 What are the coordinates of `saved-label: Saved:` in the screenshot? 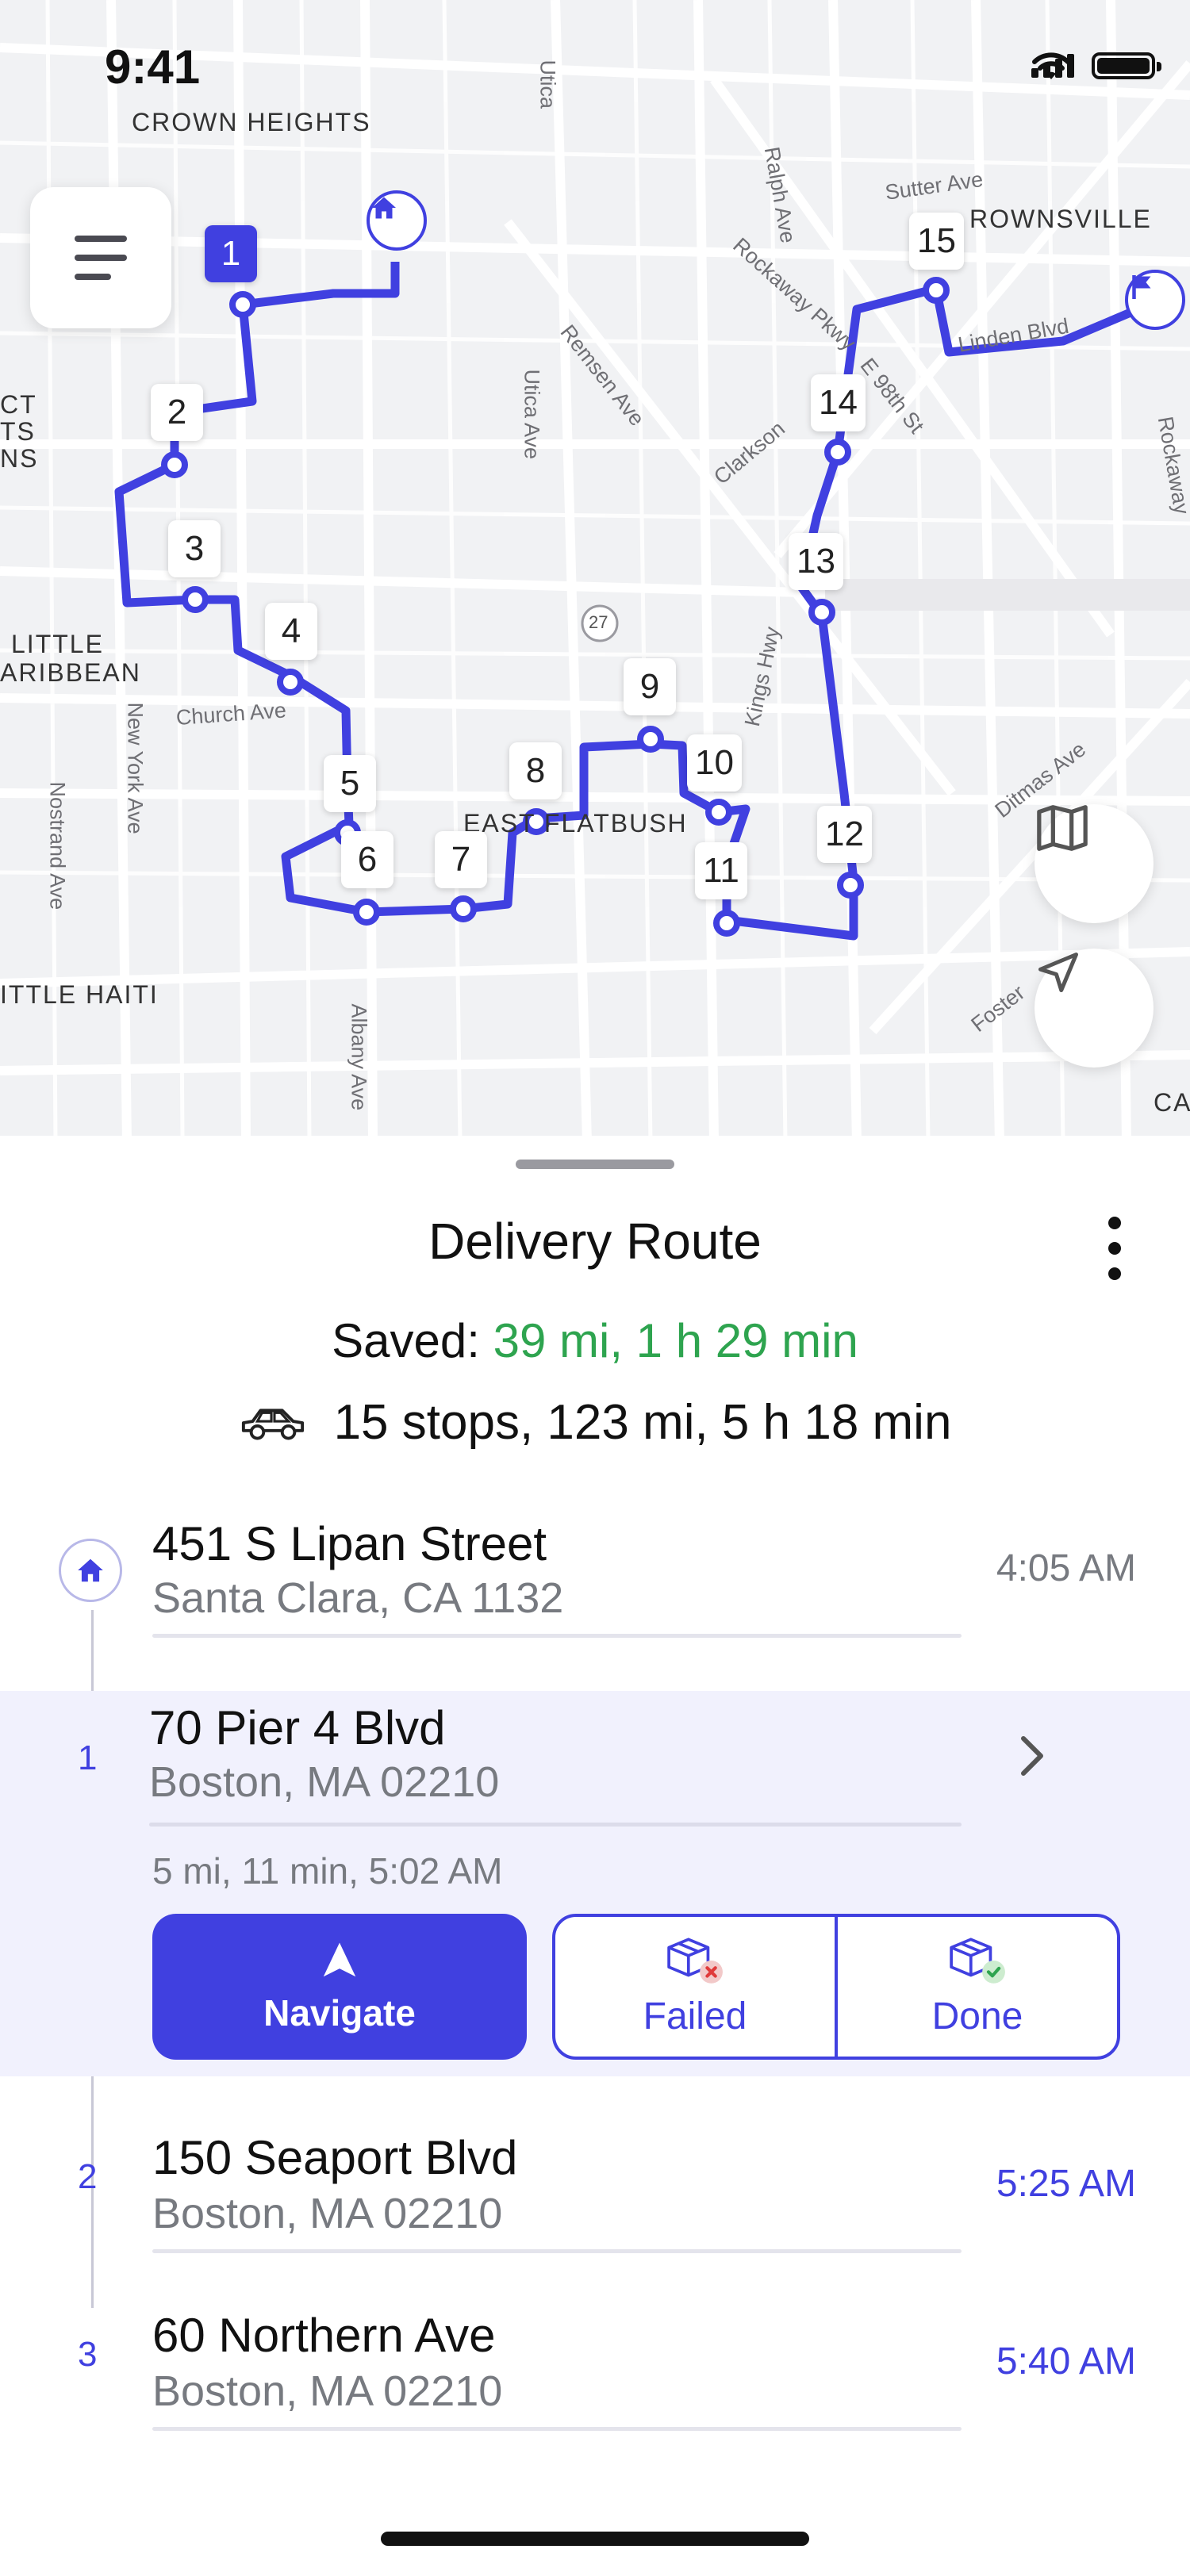 It's located at (406, 1340).